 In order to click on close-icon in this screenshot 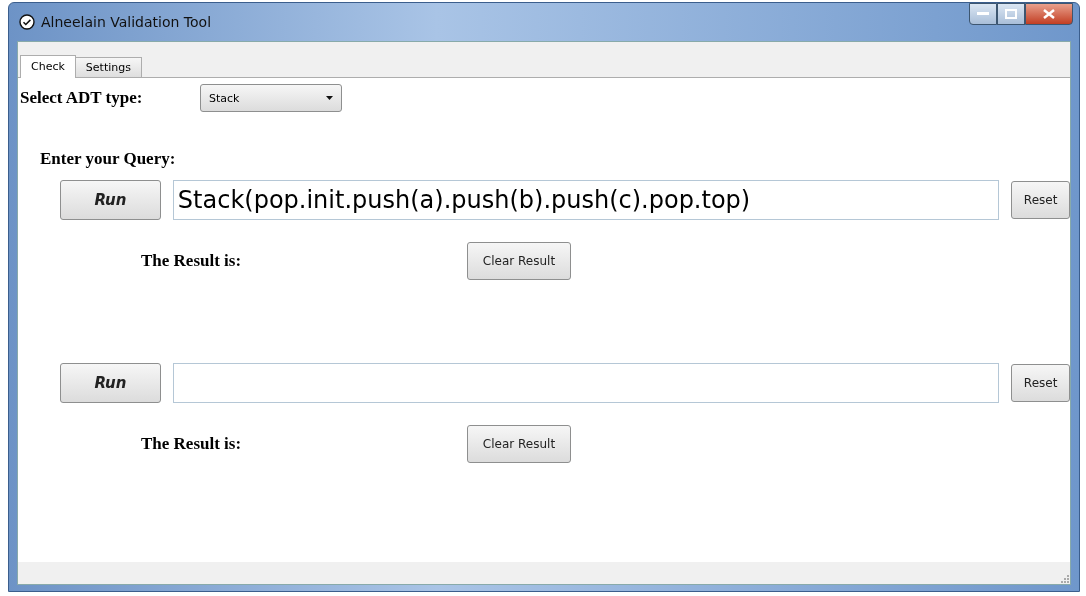, I will do `click(1049, 14)`.